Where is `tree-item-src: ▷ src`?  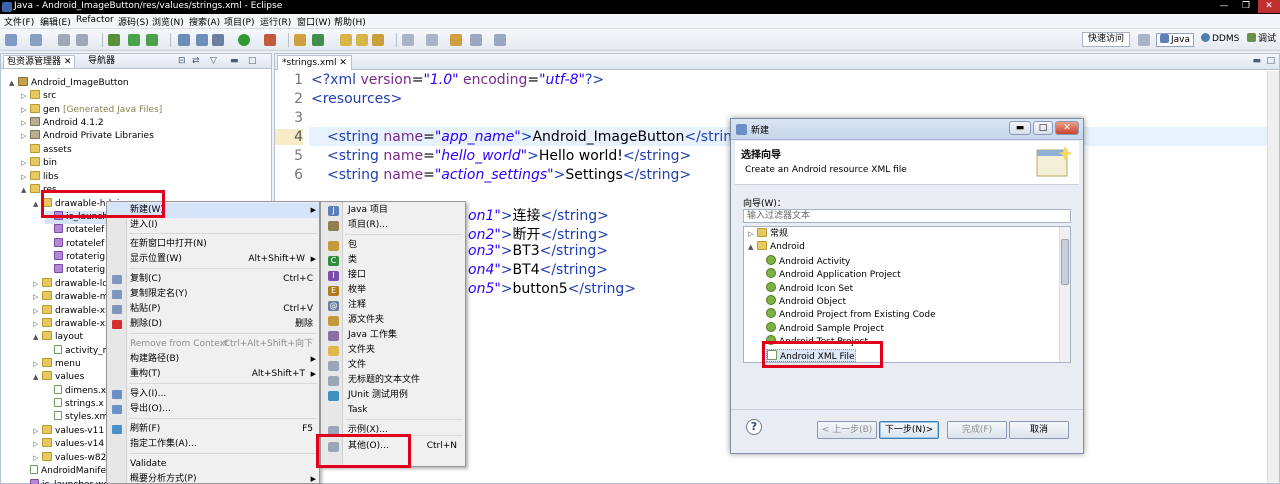
tree-item-src: ▷ src is located at coordinates (38, 96).